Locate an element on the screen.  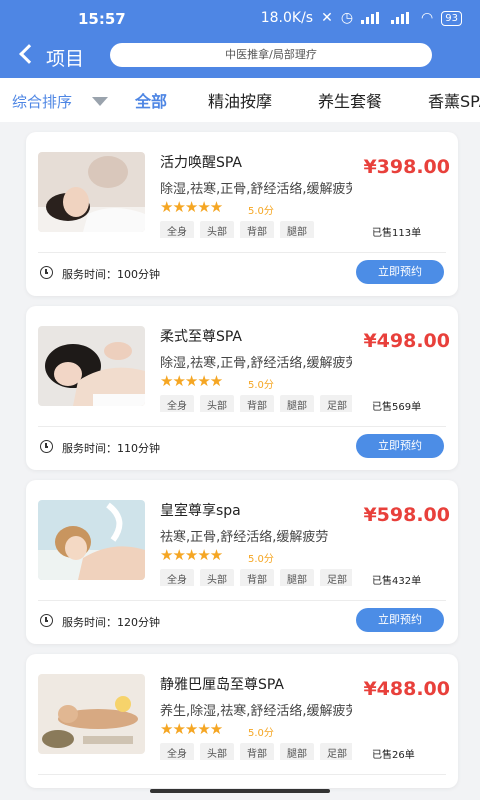
tab-essential-oil: 精油按摩 is located at coordinates (240, 100).